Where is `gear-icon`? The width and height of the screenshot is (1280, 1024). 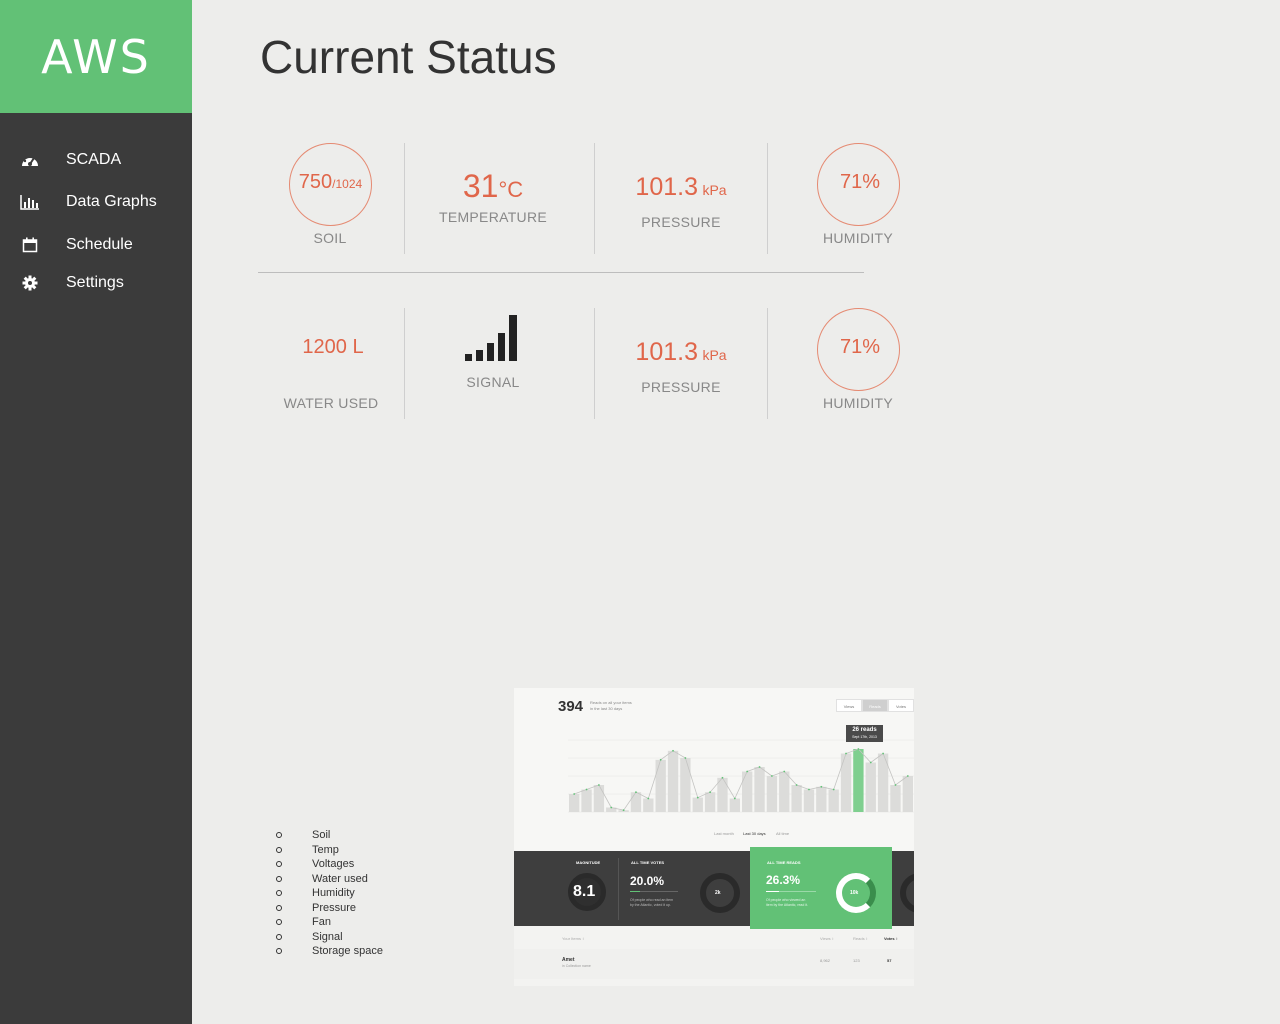 gear-icon is located at coordinates (30, 283).